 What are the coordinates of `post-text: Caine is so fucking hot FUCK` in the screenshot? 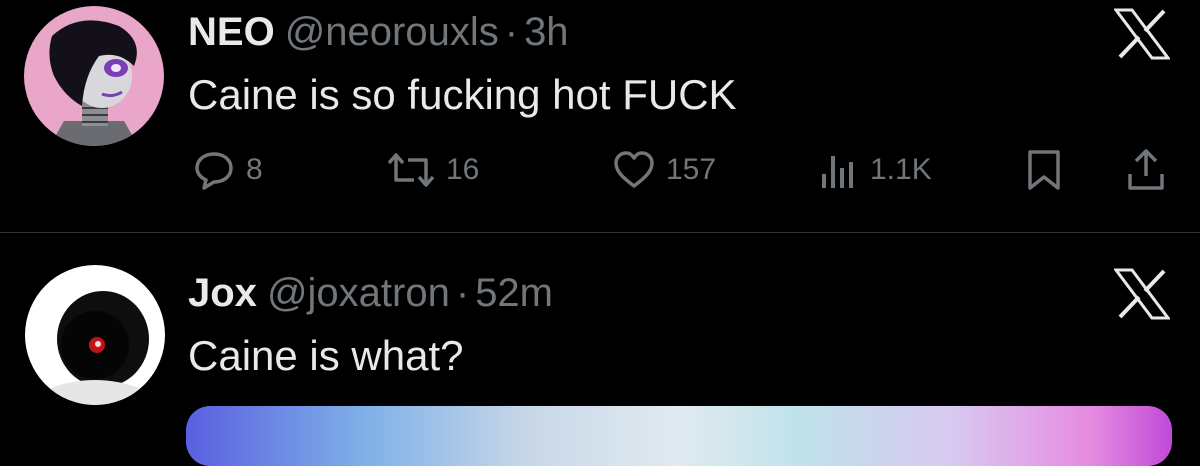 It's located at (462, 94).